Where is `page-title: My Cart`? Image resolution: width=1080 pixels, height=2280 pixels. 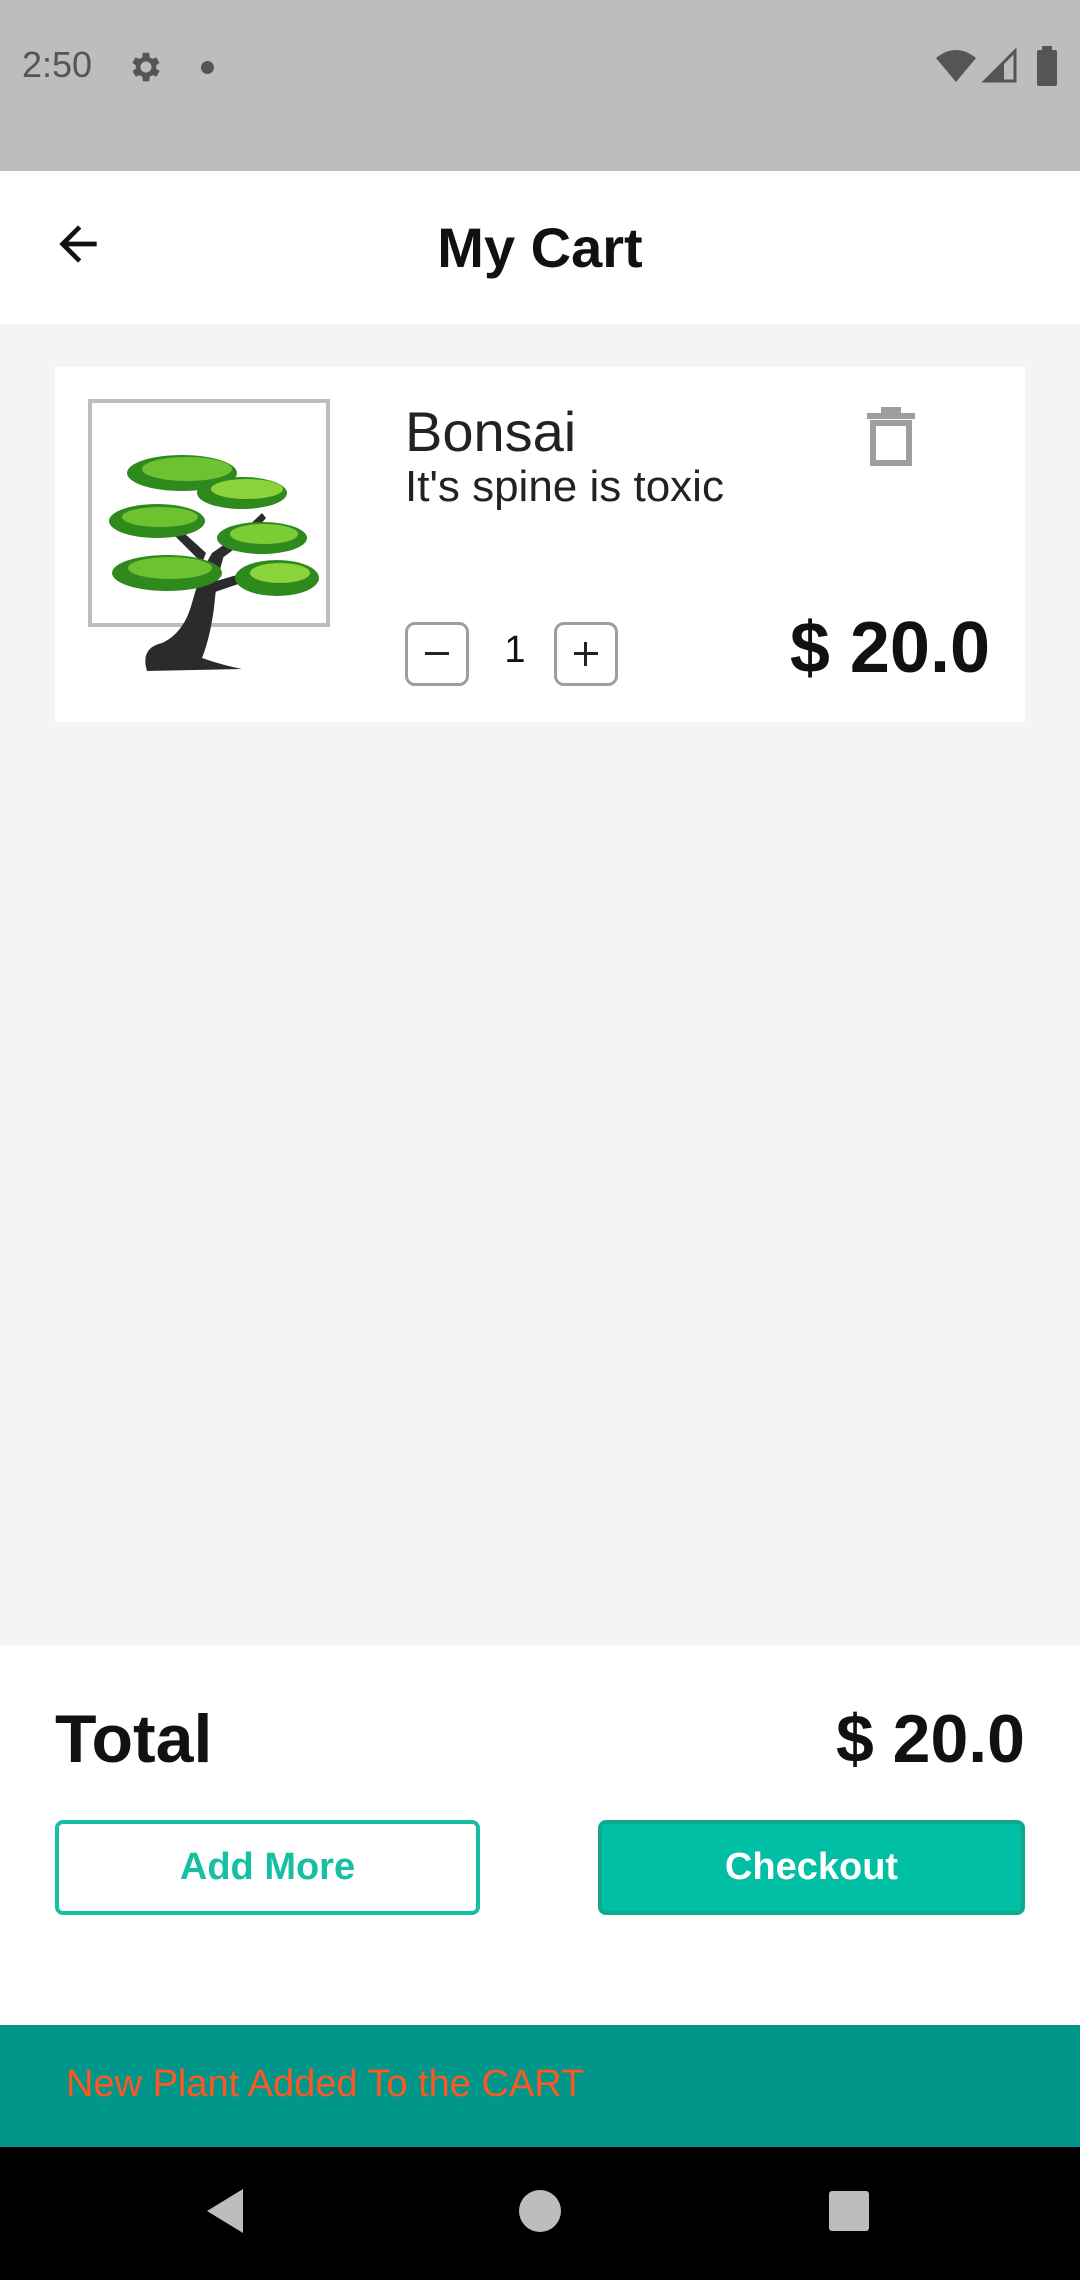
page-title: My Cart is located at coordinates (540, 247).